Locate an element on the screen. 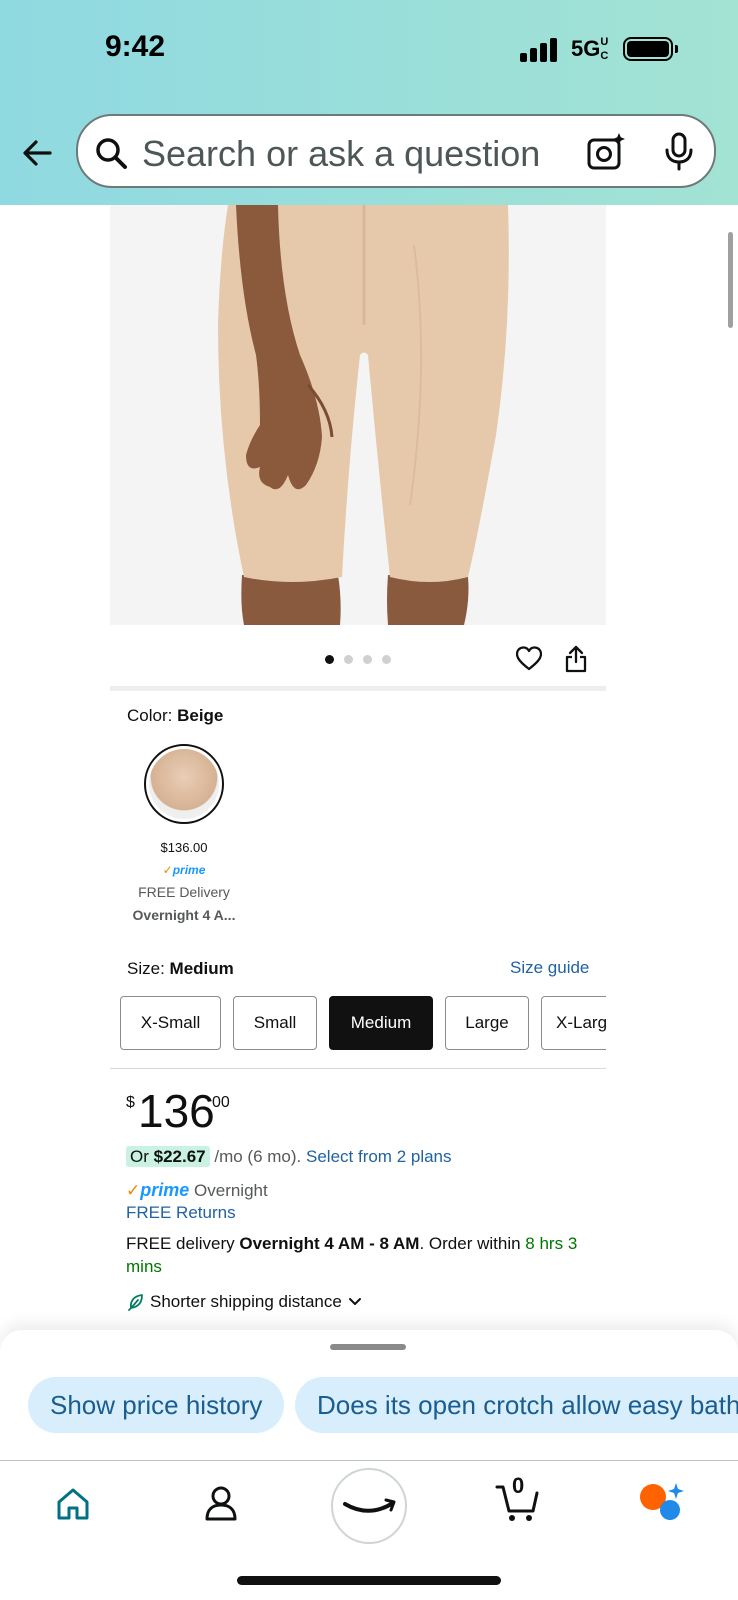 The width and height of the screenshot is (738, 1600). color-label: Color: Beige is located at coordinates (175, 716).